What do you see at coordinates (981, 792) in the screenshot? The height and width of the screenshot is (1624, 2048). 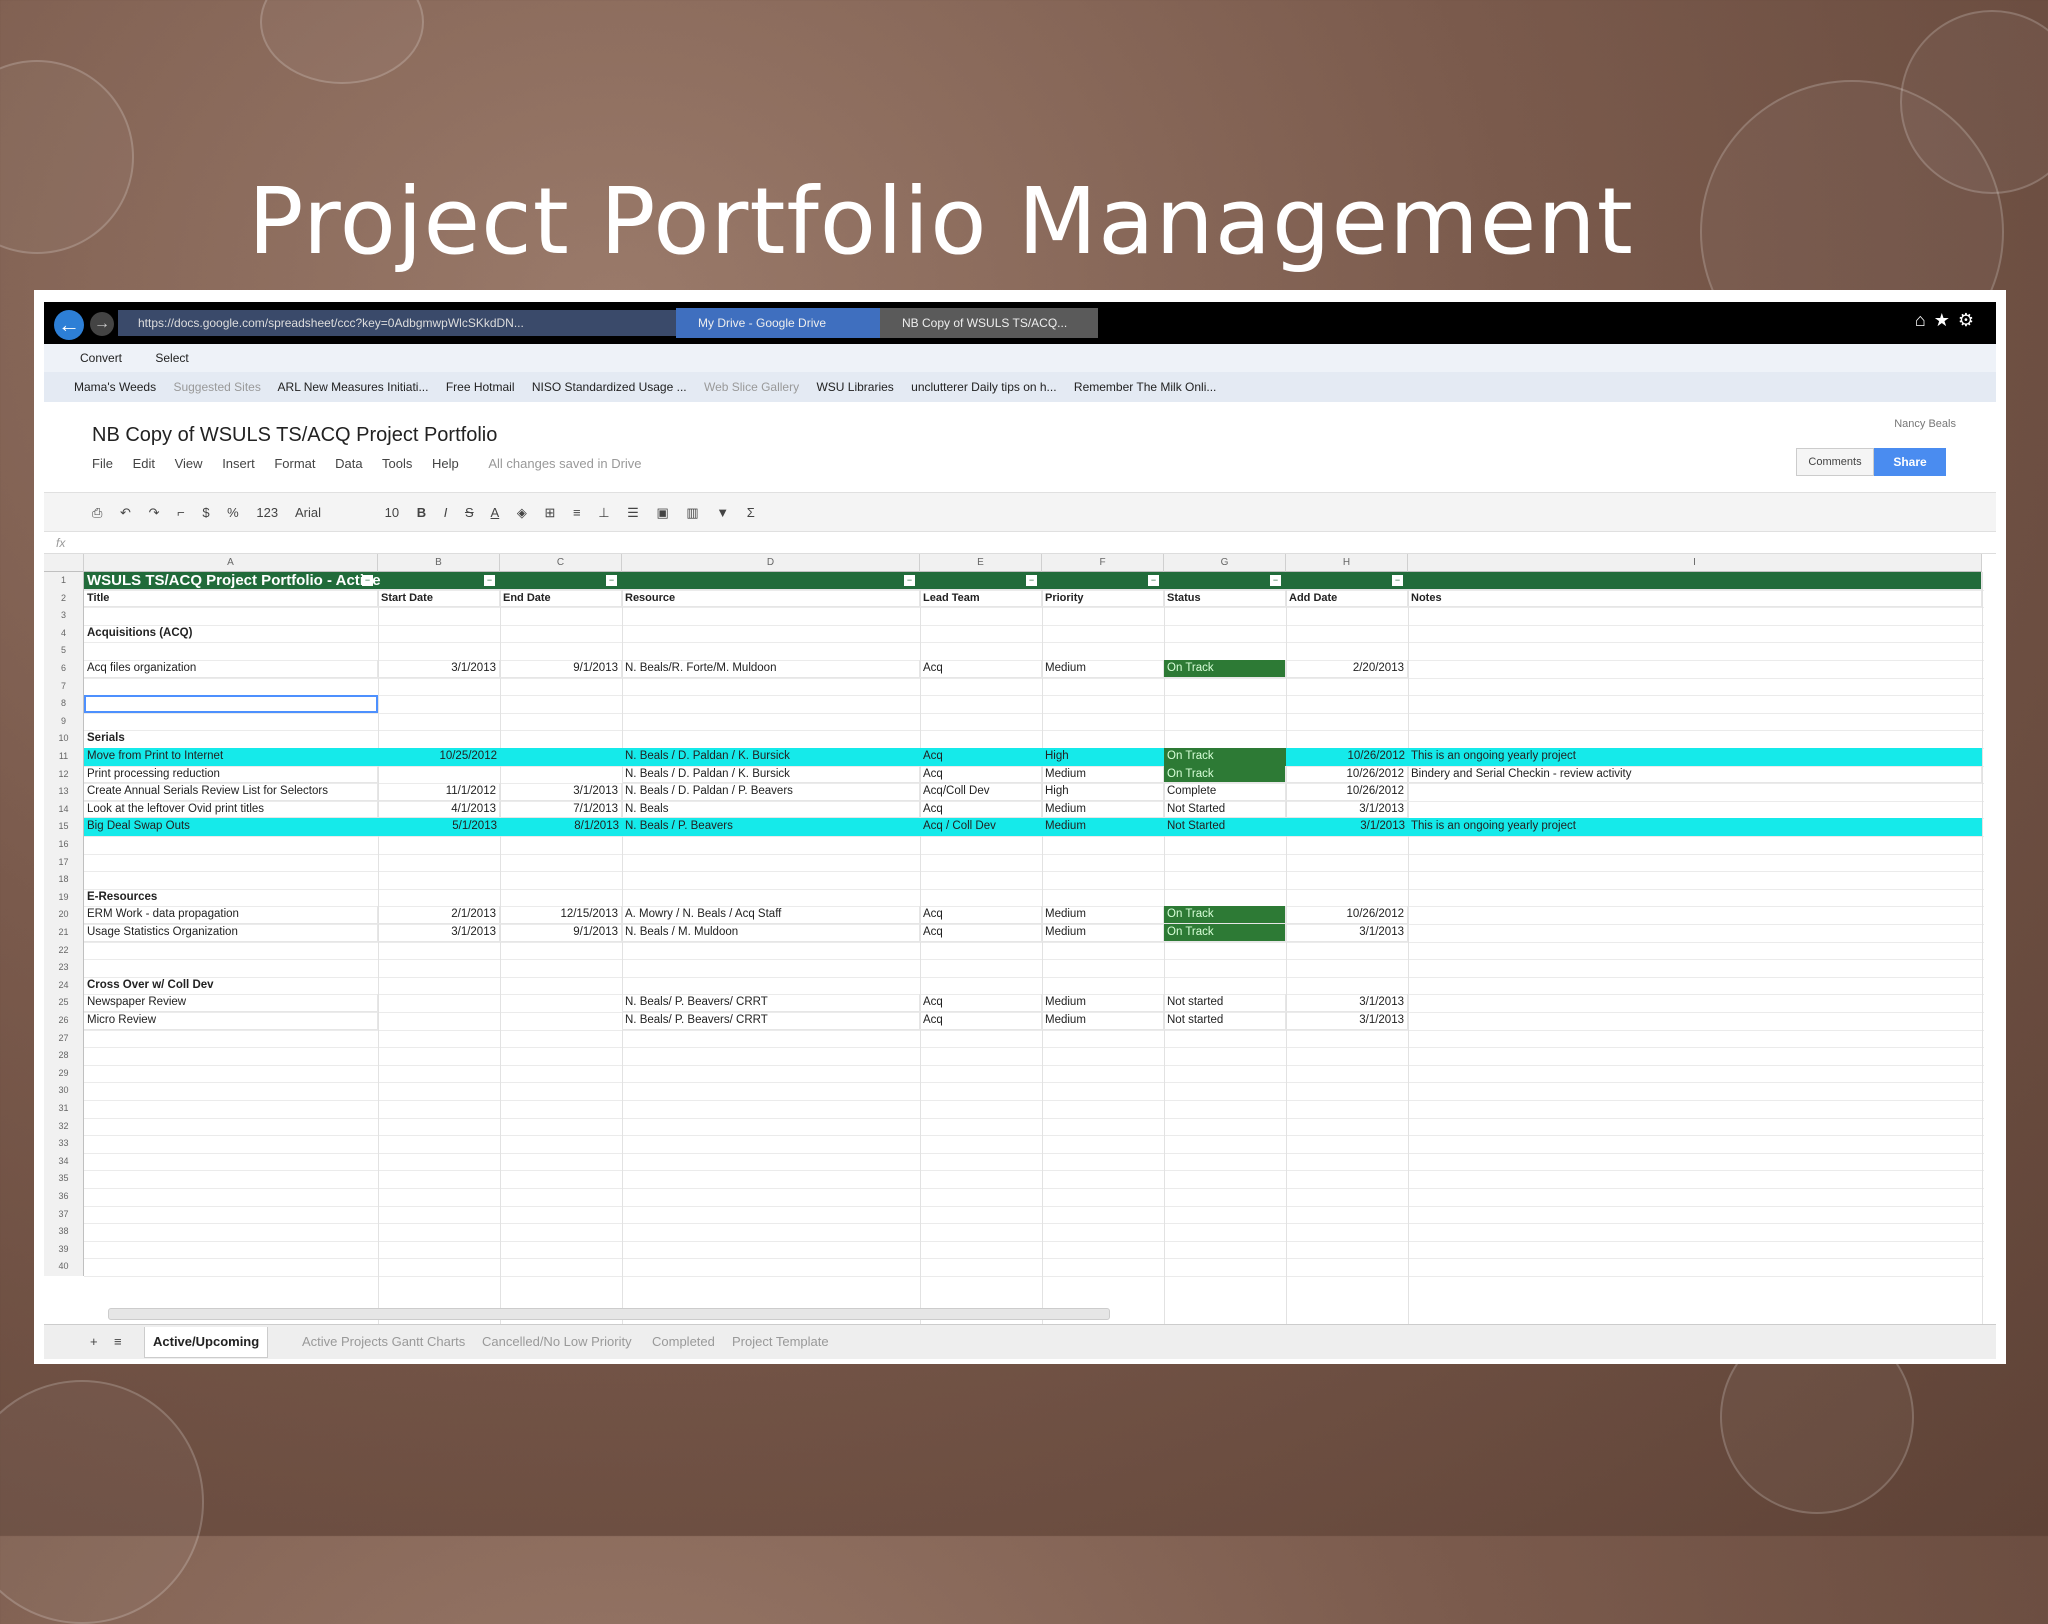 I see `table-cell: Acq/Coll Dev` at bounding box center [981, 792].